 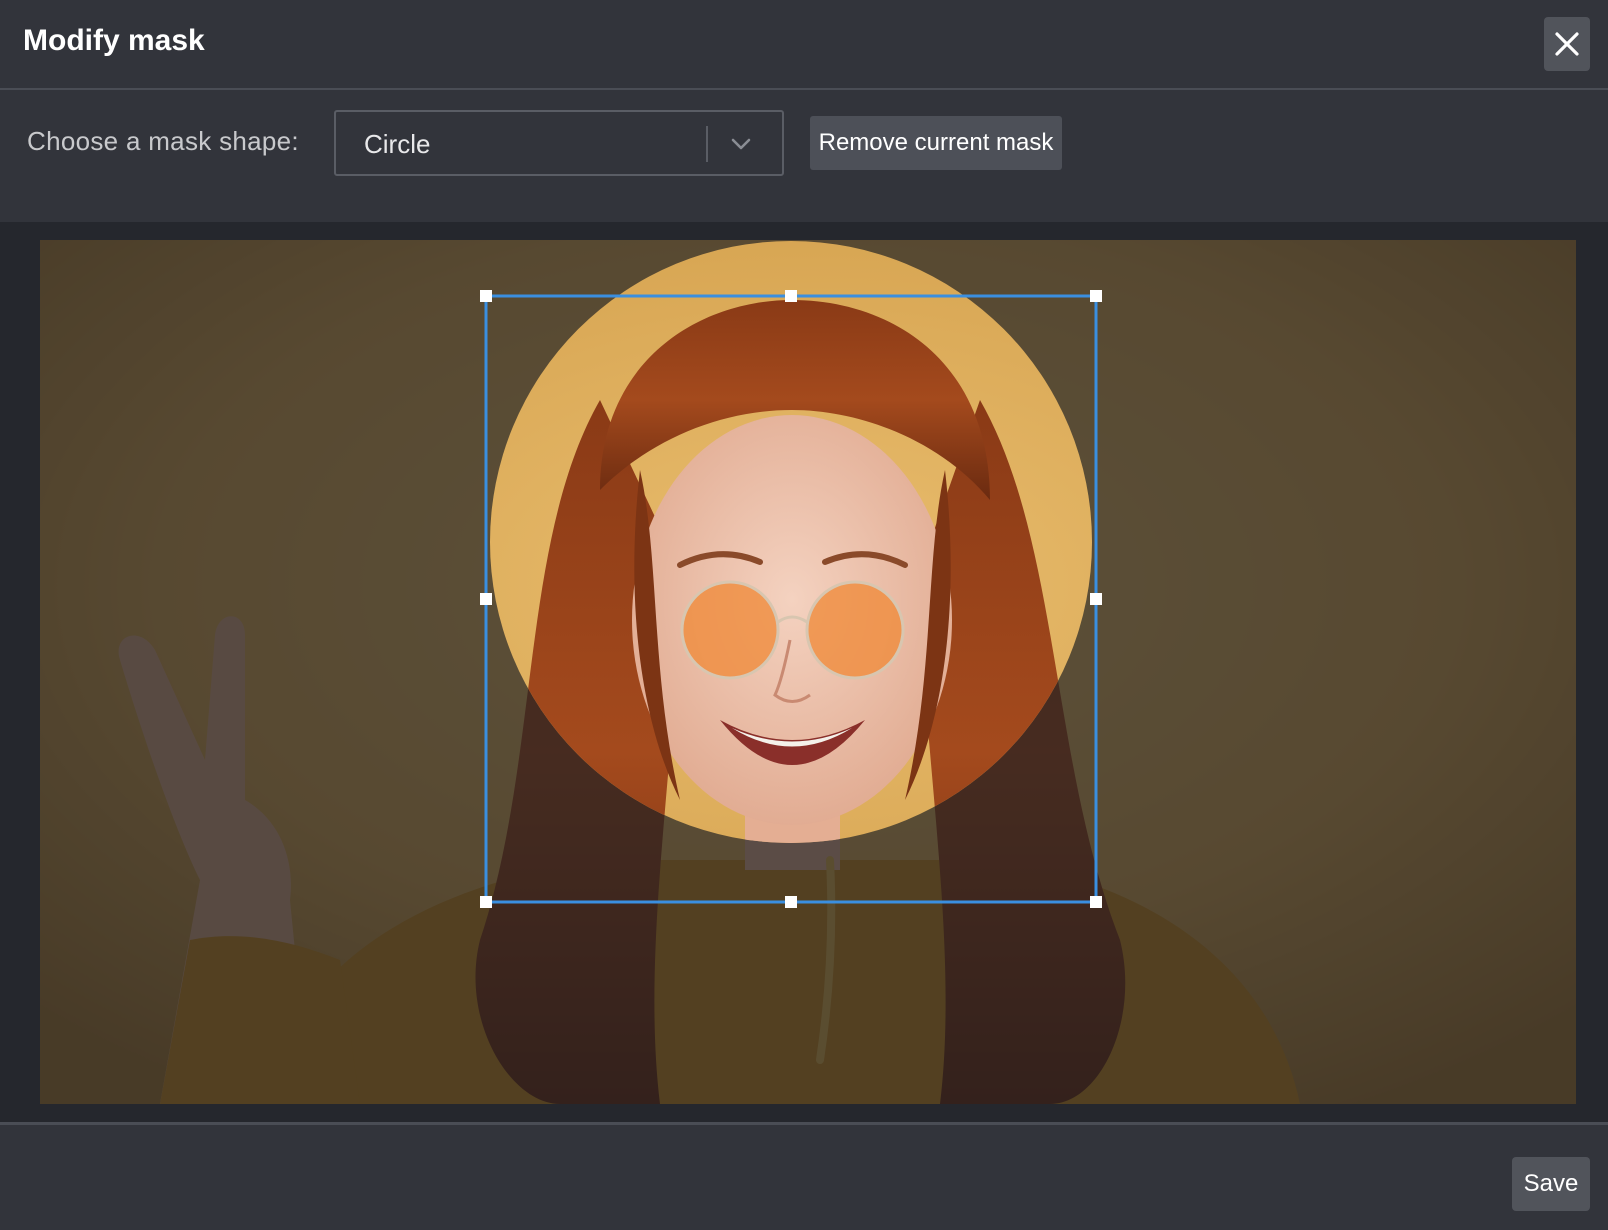 I want to click on close-icon, so click(x=1567, y=44).